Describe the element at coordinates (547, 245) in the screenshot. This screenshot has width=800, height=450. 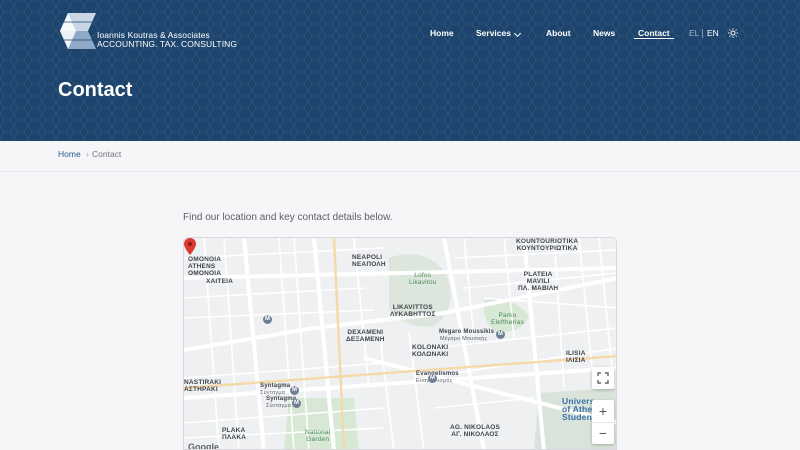
I see `map-label-kountouriotika: KOUNTOURIOTIKA ΚΟΥΝΤΟΥΡΙΩΤΙΚΑ` at that location.